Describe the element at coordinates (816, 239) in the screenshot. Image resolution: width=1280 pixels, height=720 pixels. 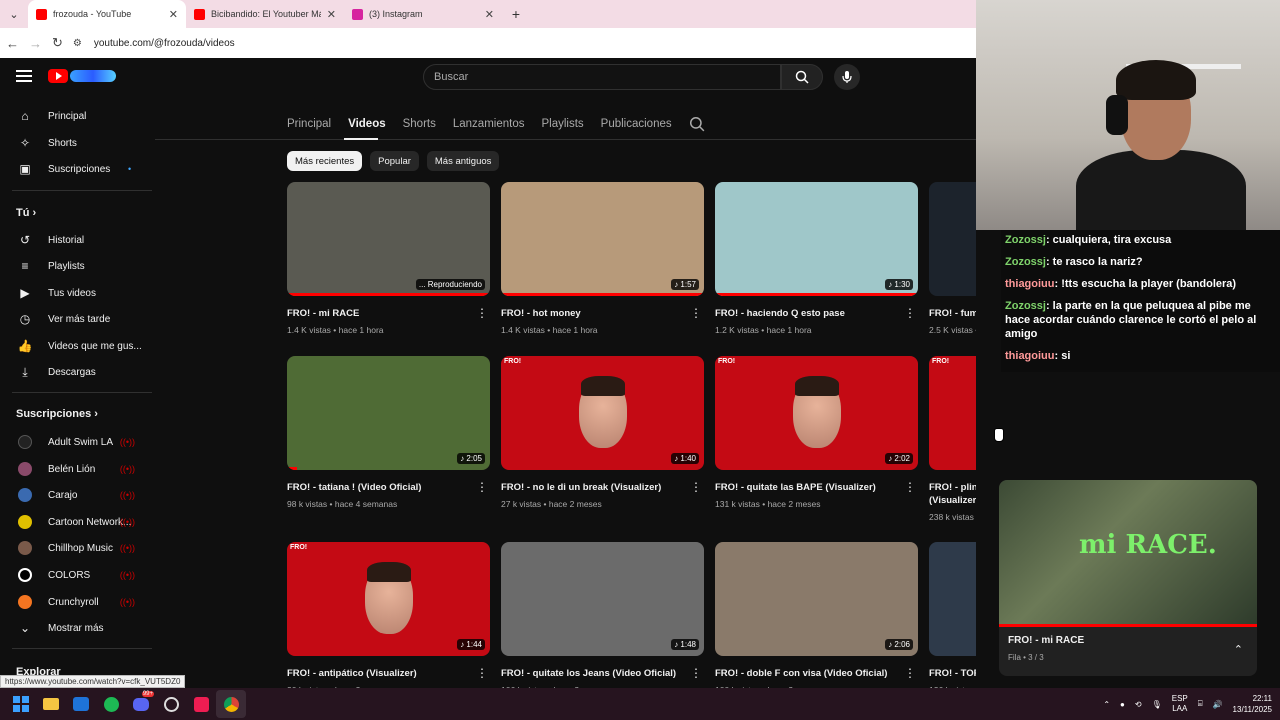
I see `video-thumbnail: ♪ 1:30` at that location.